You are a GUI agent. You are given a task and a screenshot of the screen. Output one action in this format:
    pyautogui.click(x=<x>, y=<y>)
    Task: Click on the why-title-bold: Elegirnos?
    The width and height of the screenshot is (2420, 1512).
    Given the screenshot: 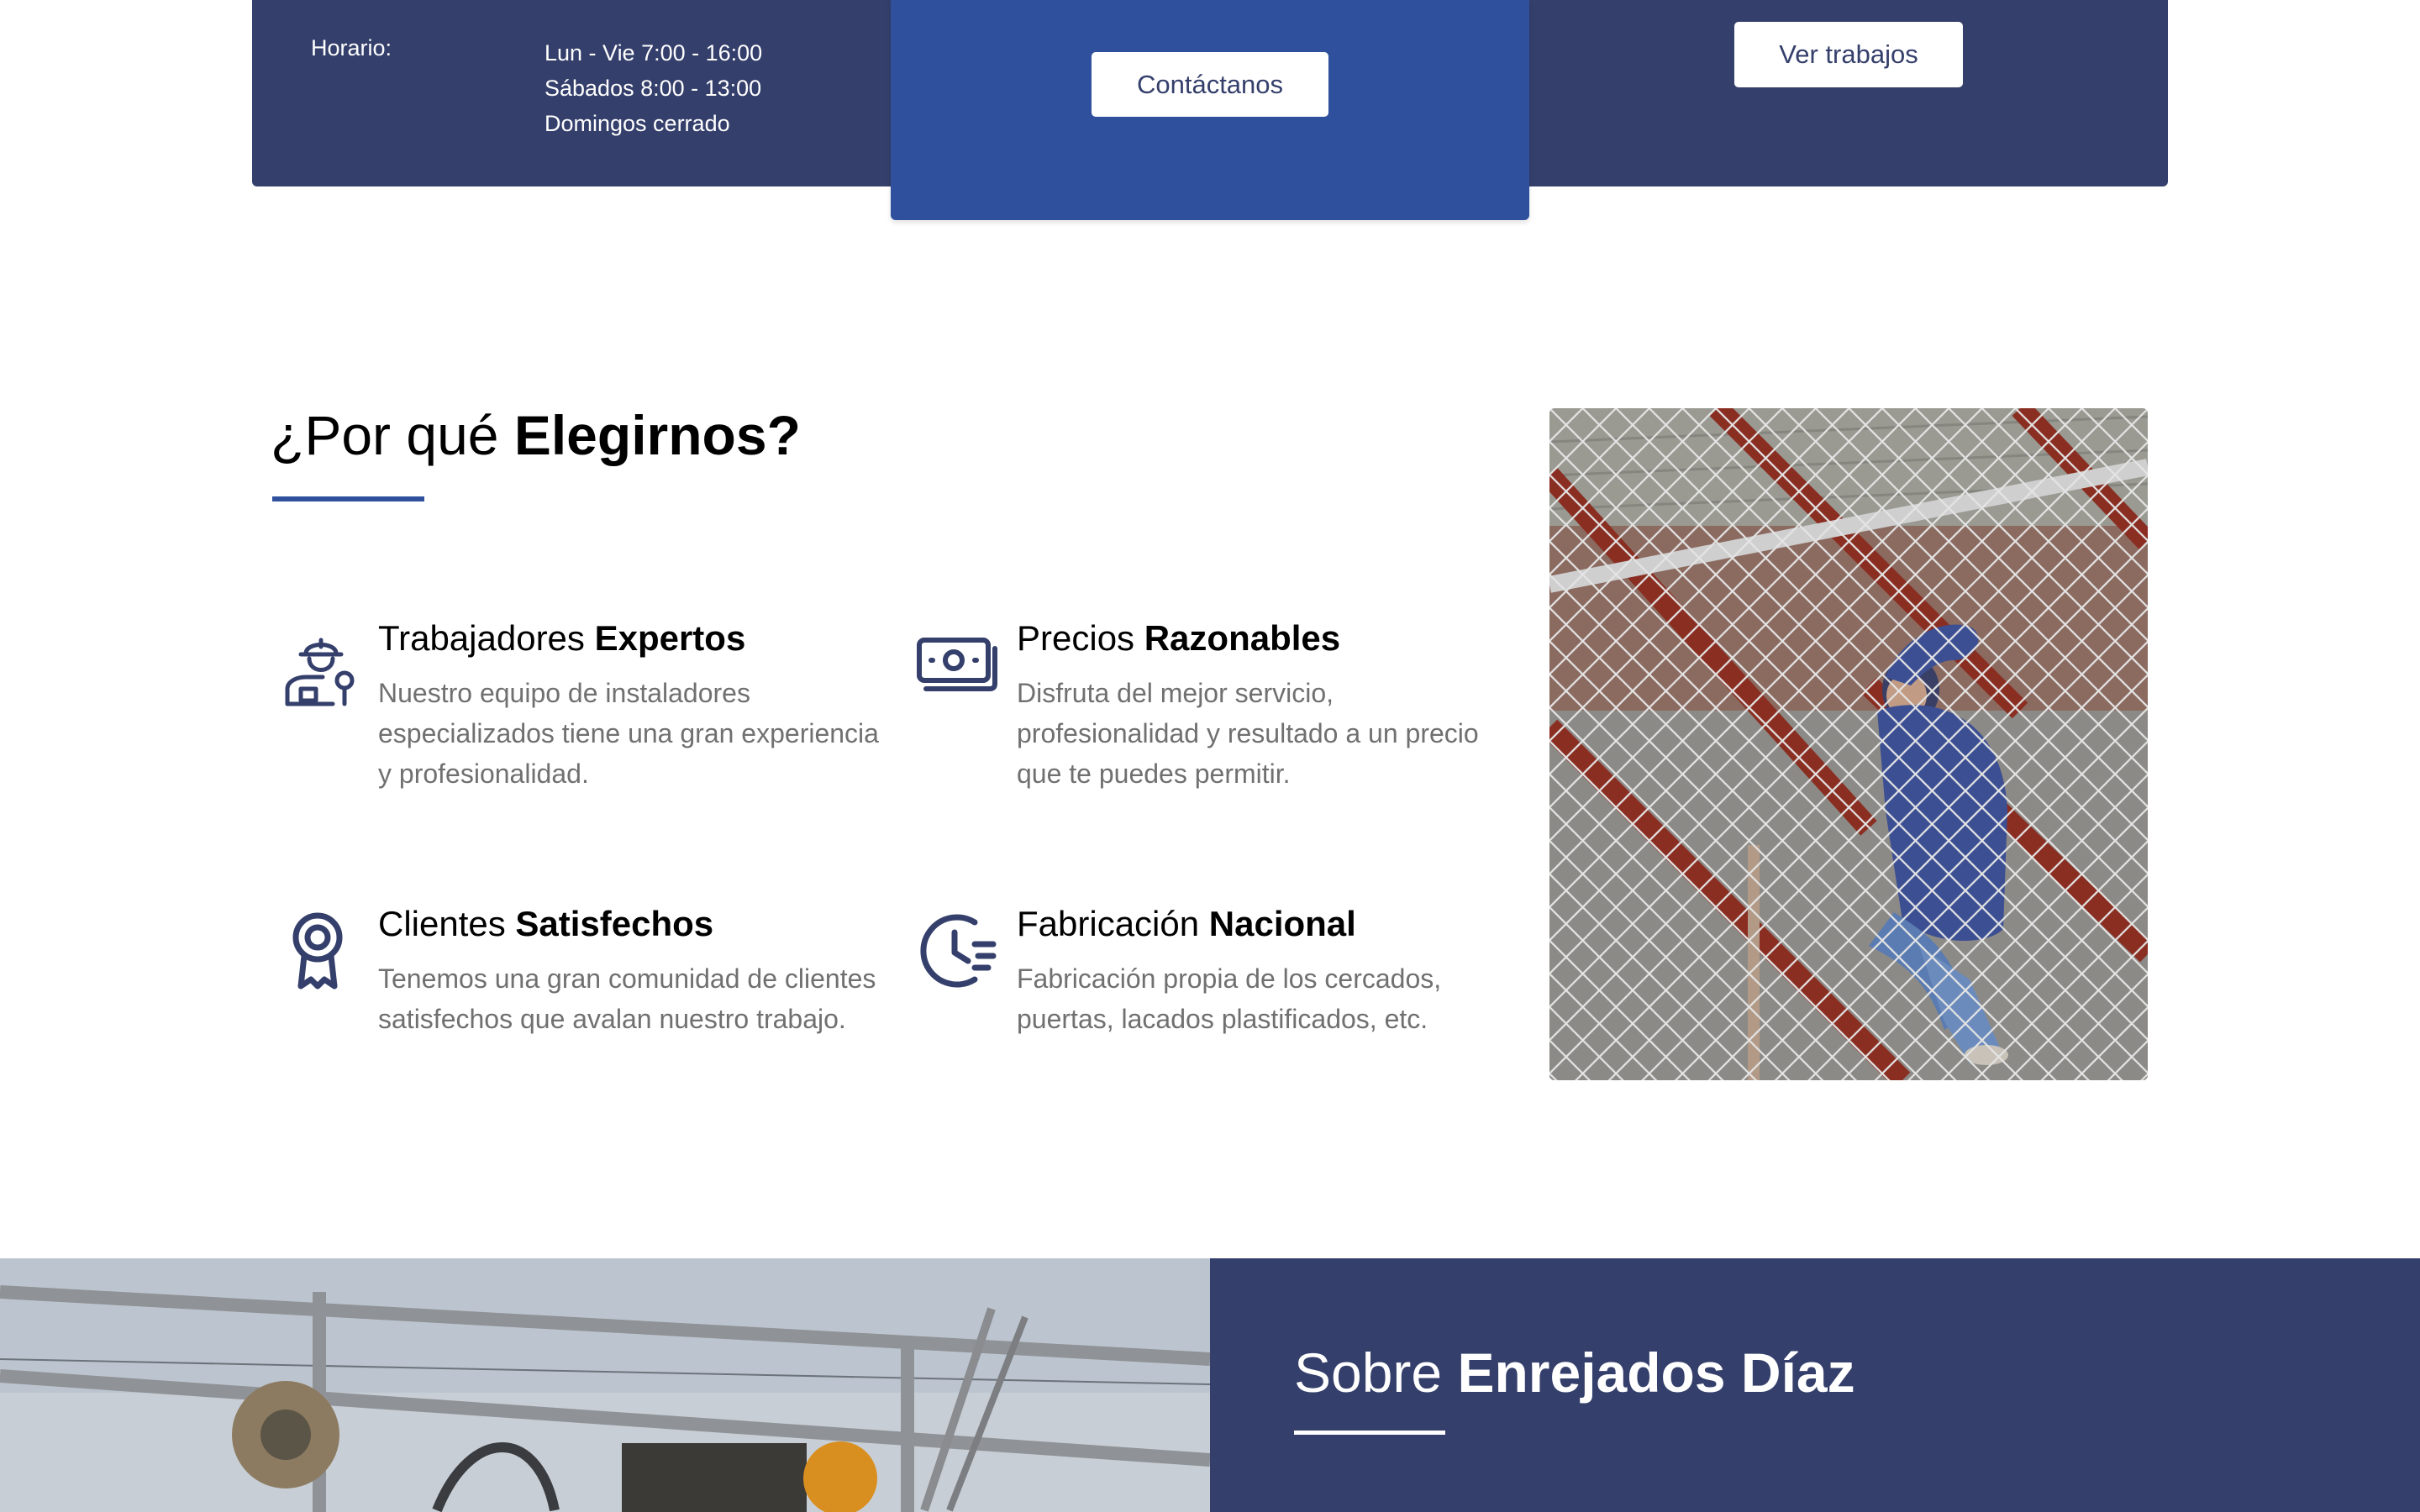 What is the action you would take?
    pyautogui.click(x=657, y=435)
    